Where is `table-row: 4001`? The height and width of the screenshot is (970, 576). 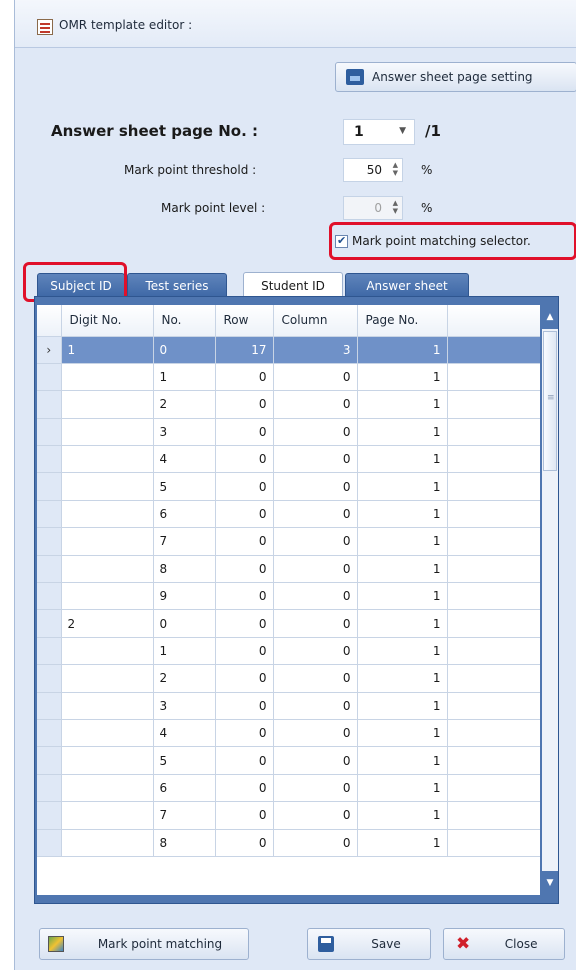 table-row: 4001 is located at coordinates (288, 733).